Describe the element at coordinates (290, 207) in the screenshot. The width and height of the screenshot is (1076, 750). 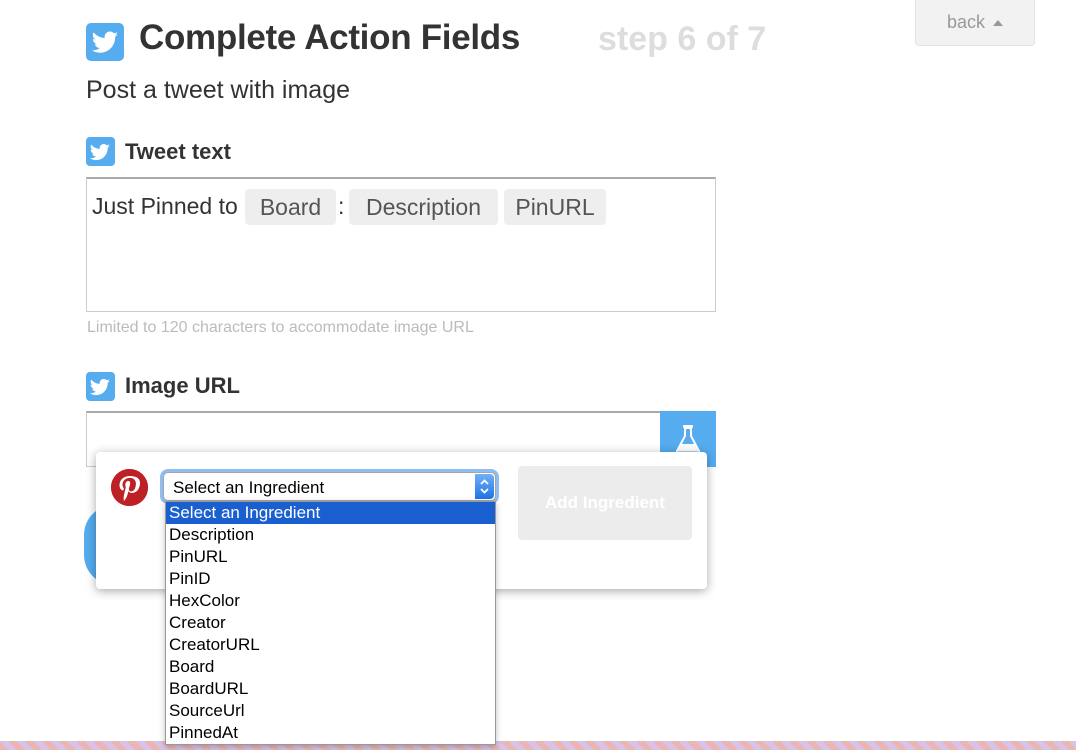
I see `ingredient-pill-board: Board` at that location.